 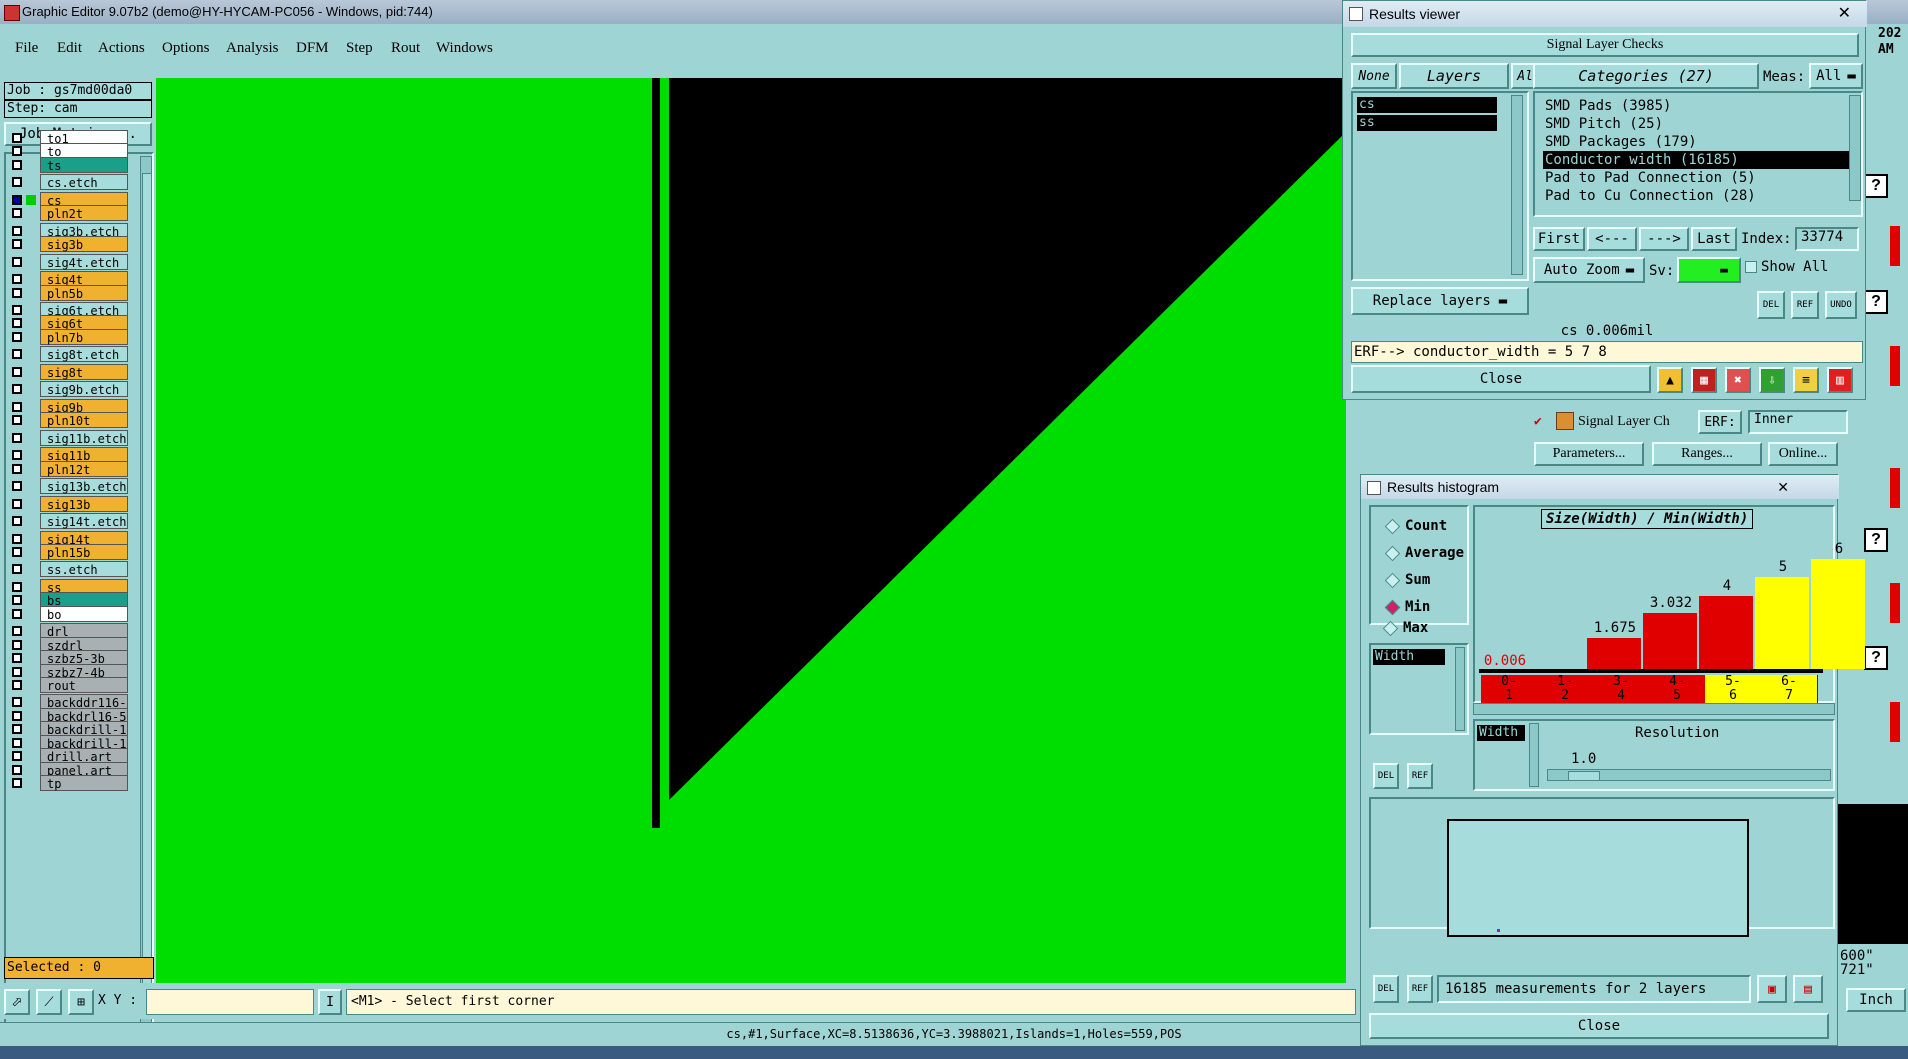 I want to click on resolution-slider, so click(x=1689, y=775).